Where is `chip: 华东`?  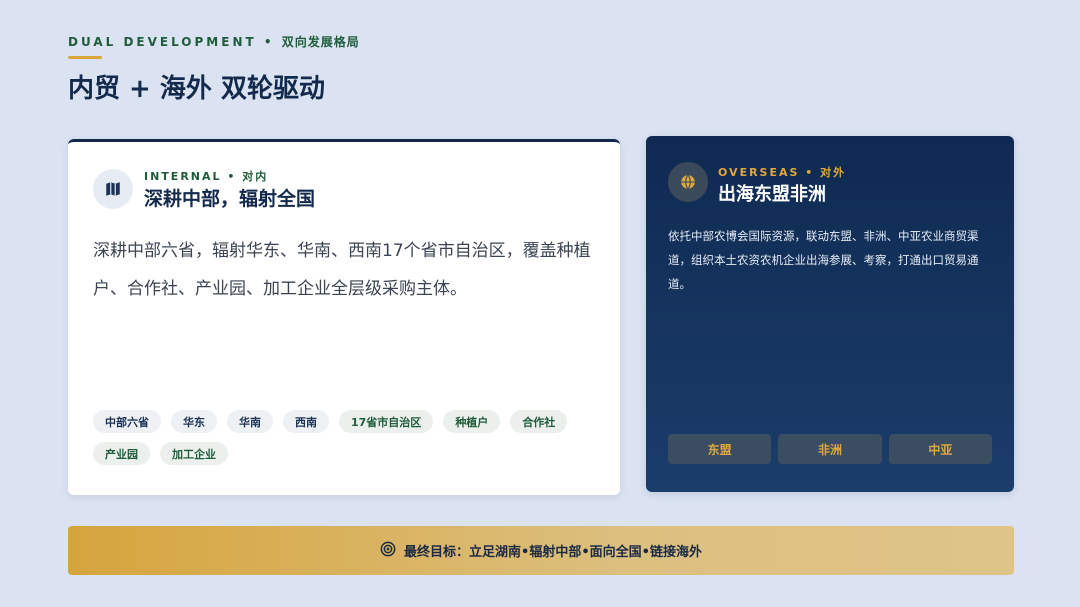
chip: 华东 is located at coordinates (194, 421).